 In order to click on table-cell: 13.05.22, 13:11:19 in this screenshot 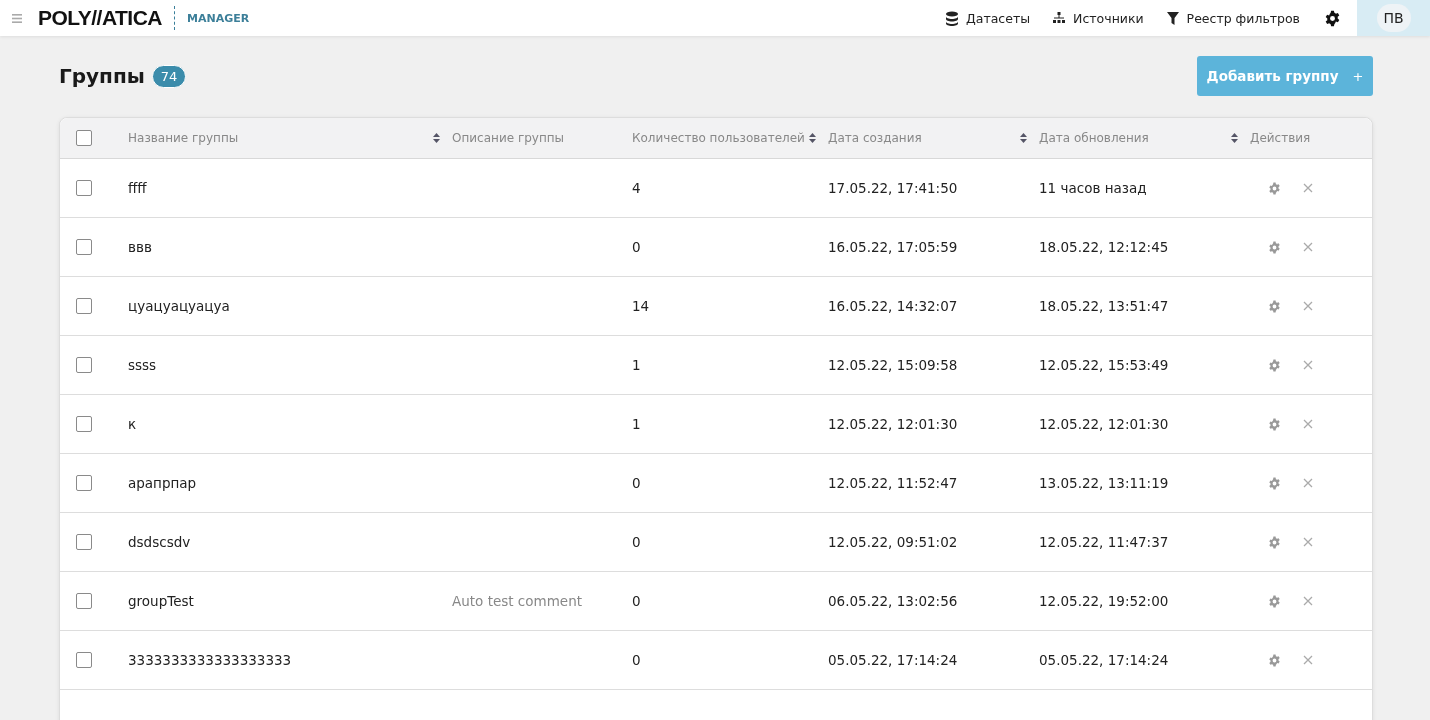, I will do `click(1104, 483)`.